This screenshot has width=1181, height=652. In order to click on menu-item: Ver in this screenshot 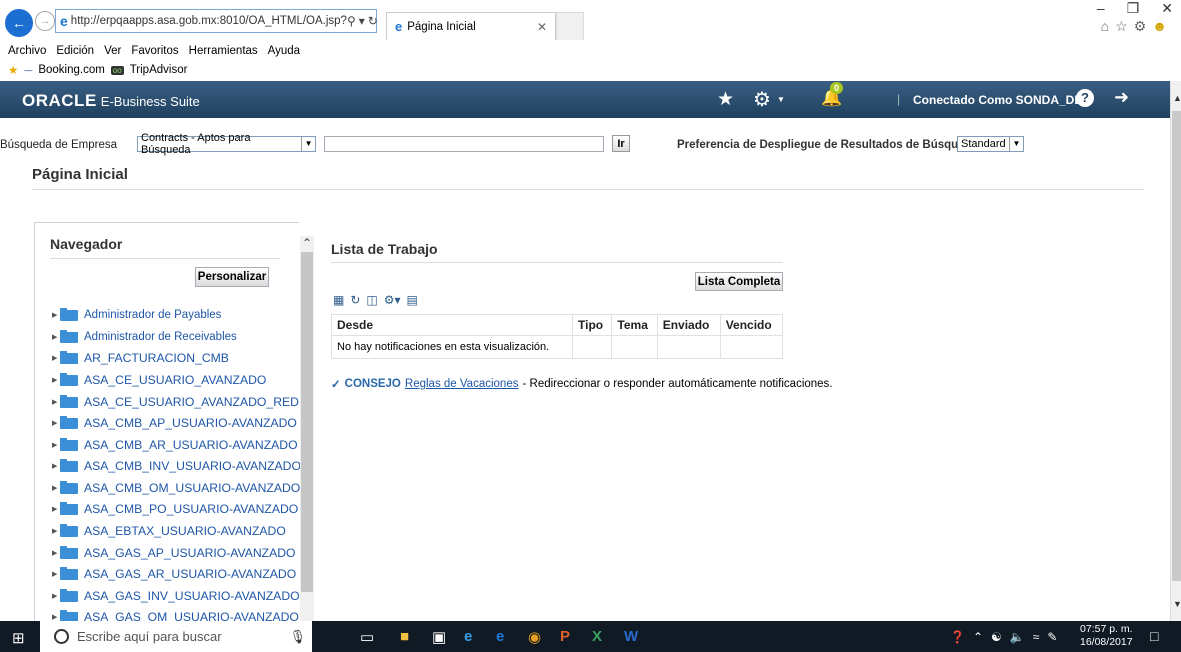, I will do `click(112, 51)`.